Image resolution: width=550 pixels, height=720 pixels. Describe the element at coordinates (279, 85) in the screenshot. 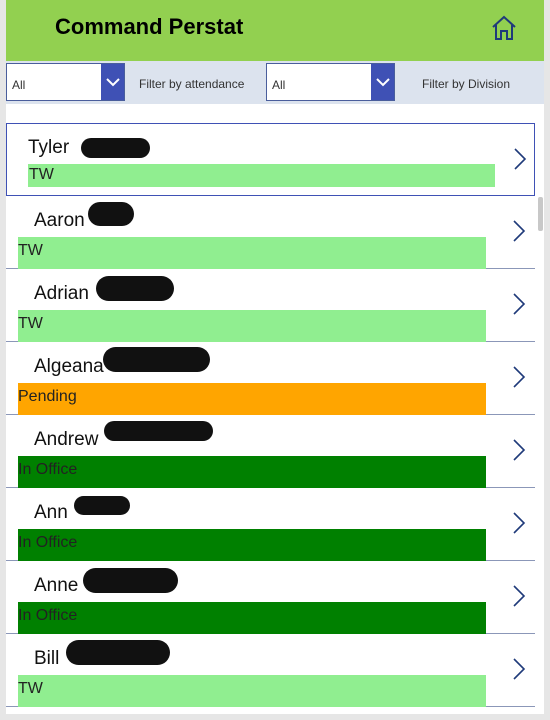

I see `division-dropdown-value: All` at that location.